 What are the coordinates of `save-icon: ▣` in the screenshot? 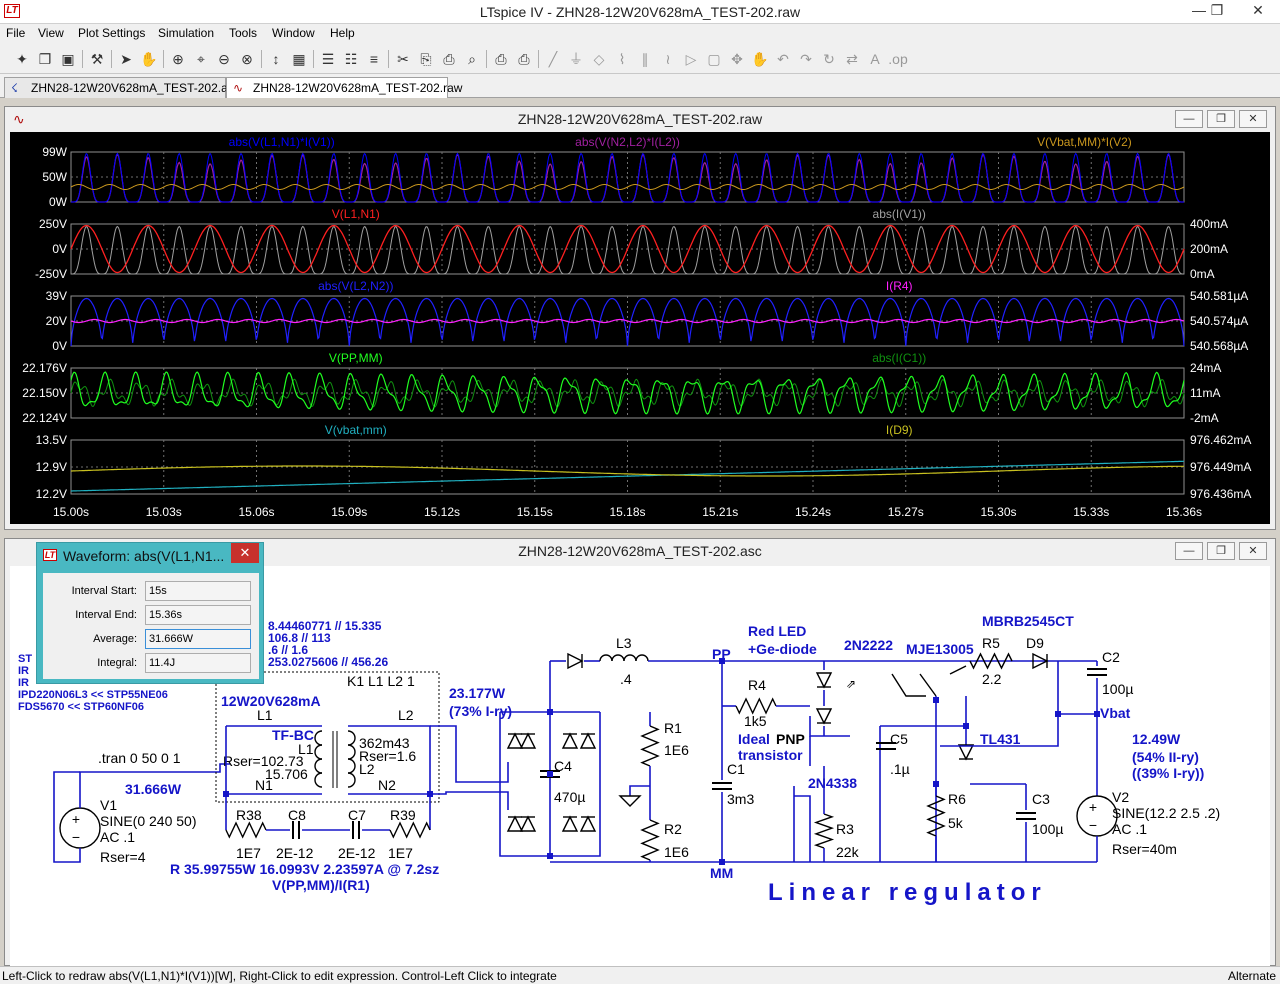 It's located at (68, 59).